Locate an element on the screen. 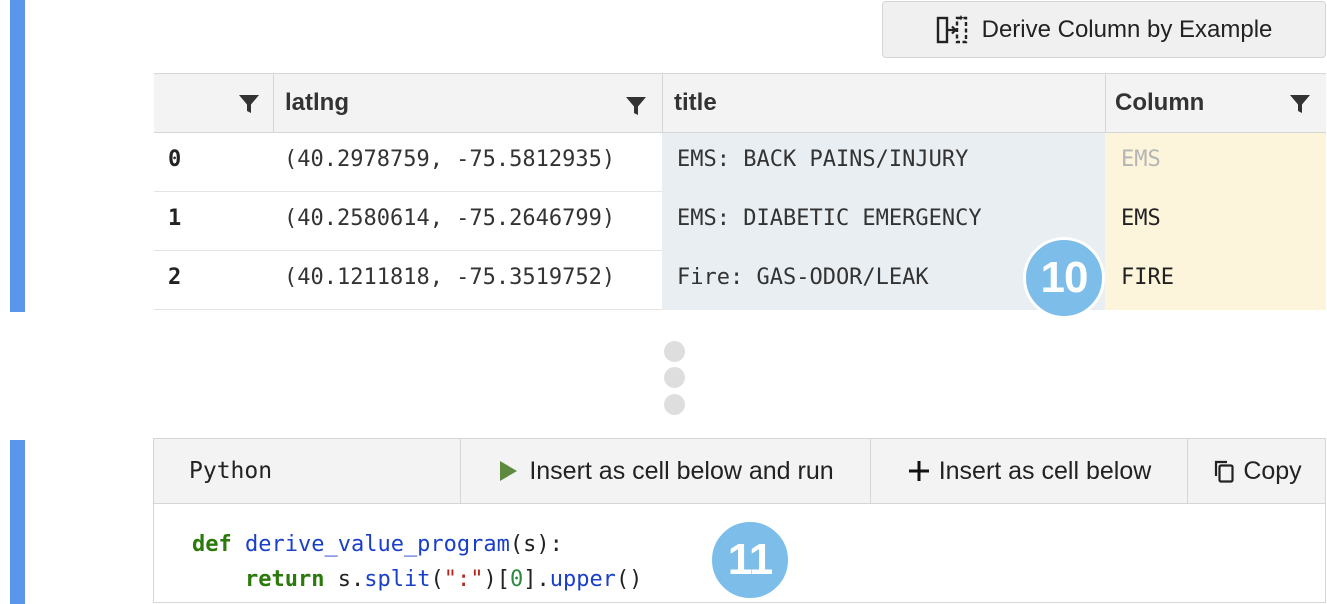  latlng-cell: (40.2580614, -75.2646799) is located at coordinates (450, 218).